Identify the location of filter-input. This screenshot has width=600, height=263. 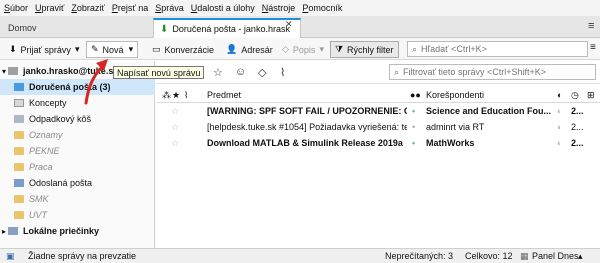
(498, 72).